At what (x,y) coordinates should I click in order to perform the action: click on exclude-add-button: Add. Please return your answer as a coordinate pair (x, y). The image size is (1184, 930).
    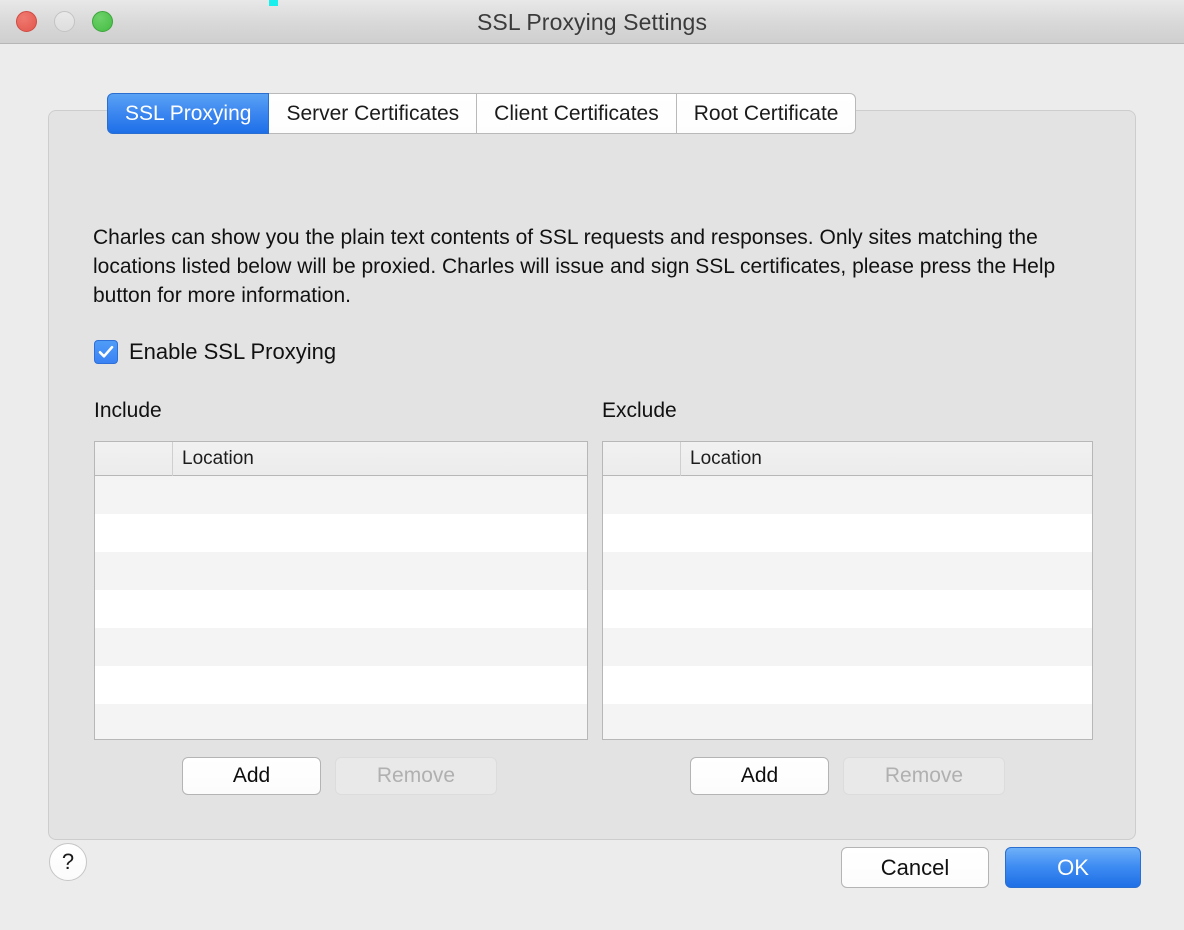
    Looking at the image, I should click on (759, 776).